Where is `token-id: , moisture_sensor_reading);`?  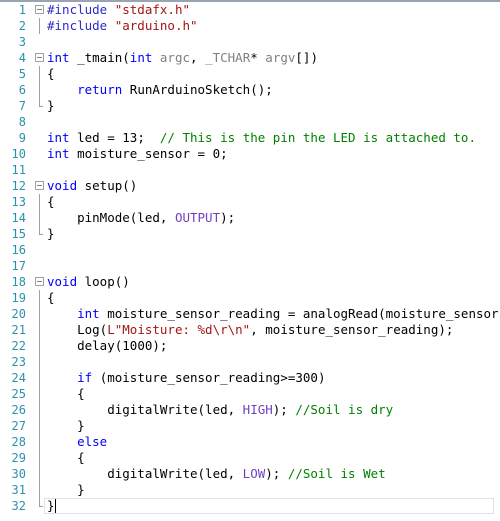
token-id: , moisture_sensor_reading); is located at coordinates (352, 329).